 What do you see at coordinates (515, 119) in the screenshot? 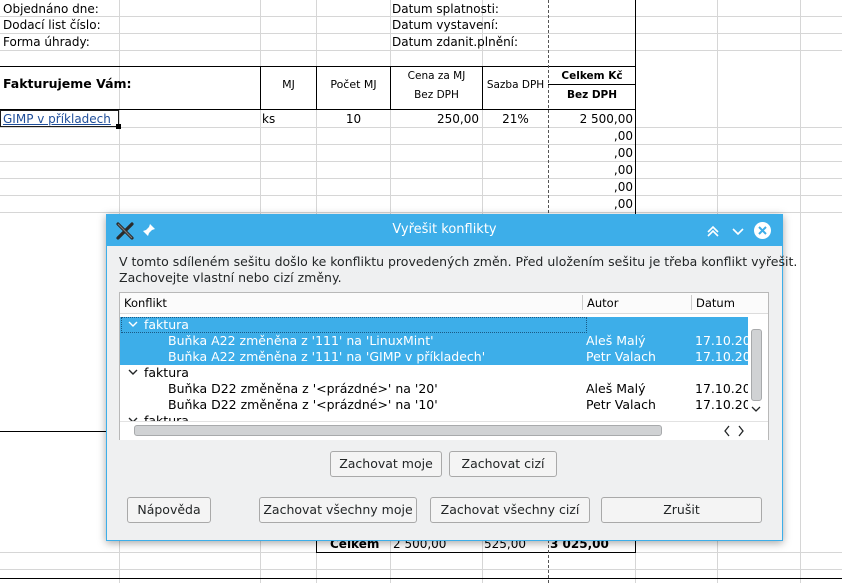
I see `cell-item-vat: 21%` at bounding box center [515, 119].